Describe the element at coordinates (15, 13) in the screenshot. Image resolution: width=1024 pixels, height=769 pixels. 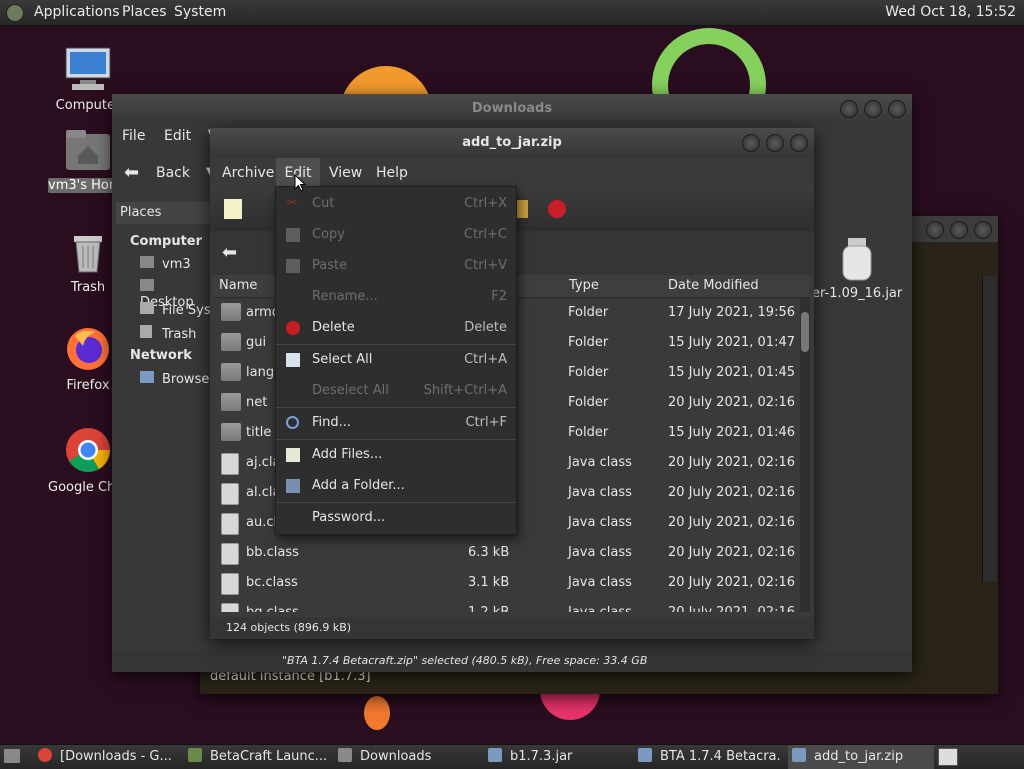
I see `distro-logo-icon` at that location.